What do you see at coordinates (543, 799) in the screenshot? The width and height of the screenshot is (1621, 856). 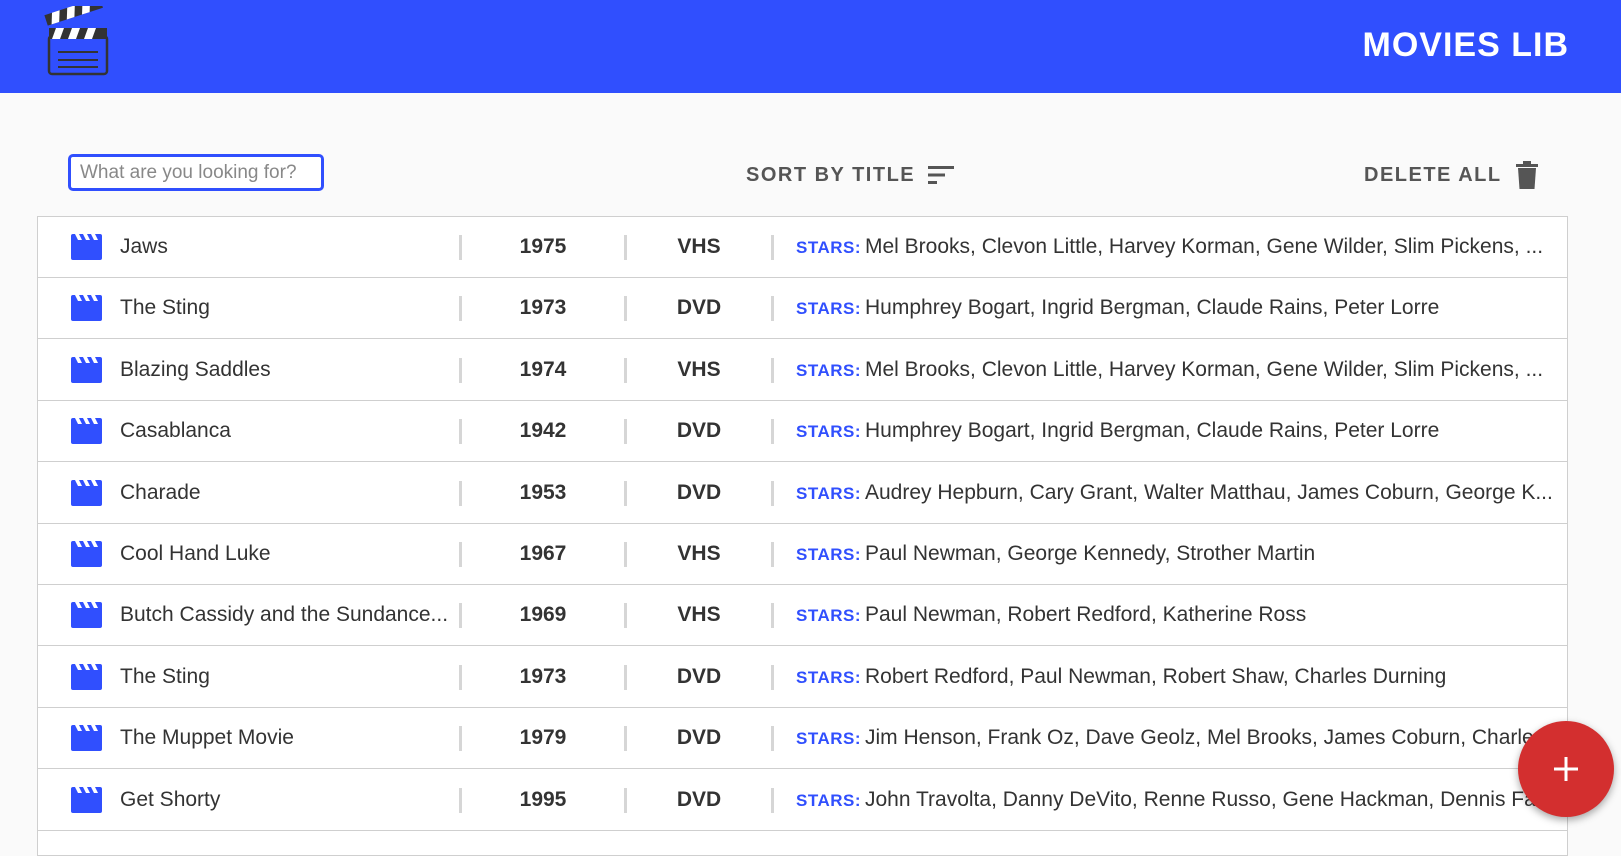 I see `movie-year: 1995` at bounding box center [543, 799].